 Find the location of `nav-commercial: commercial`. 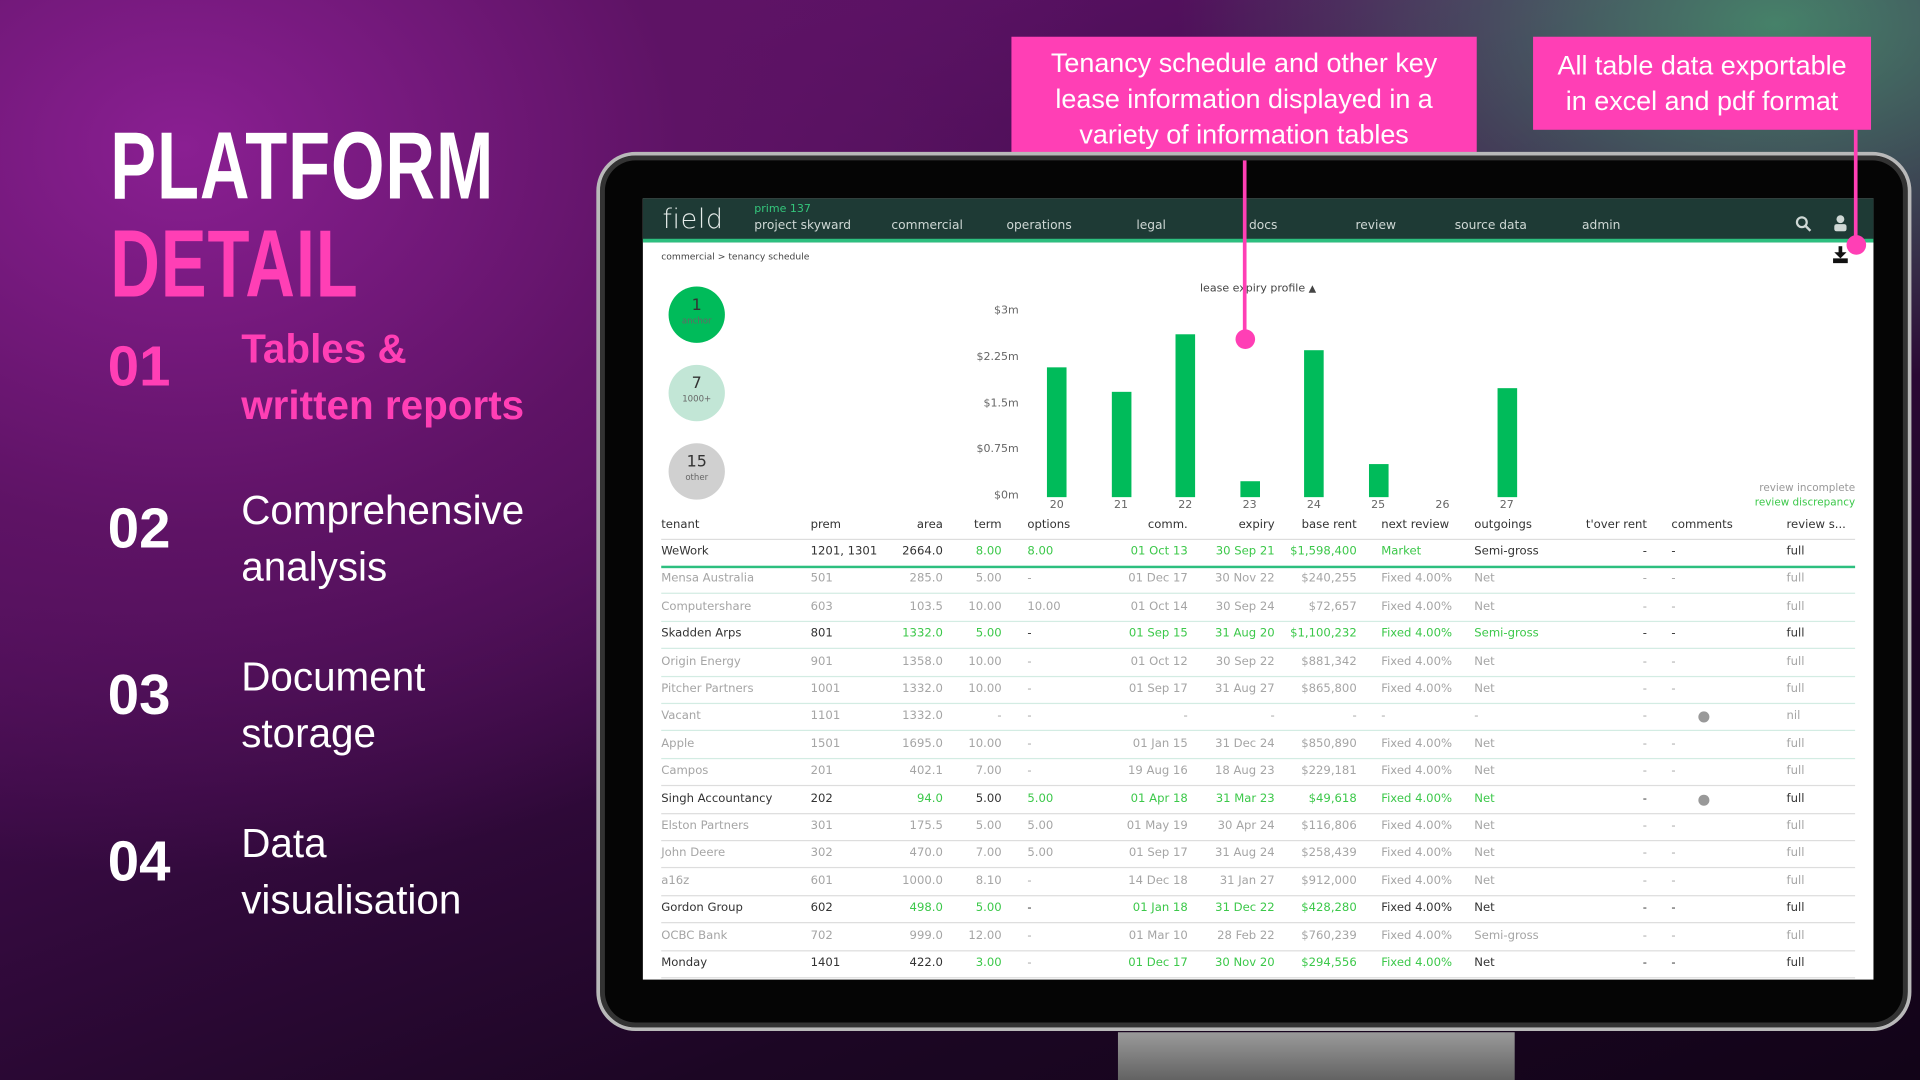

nav-commercial: commercial is located at coordinates (926, 225).